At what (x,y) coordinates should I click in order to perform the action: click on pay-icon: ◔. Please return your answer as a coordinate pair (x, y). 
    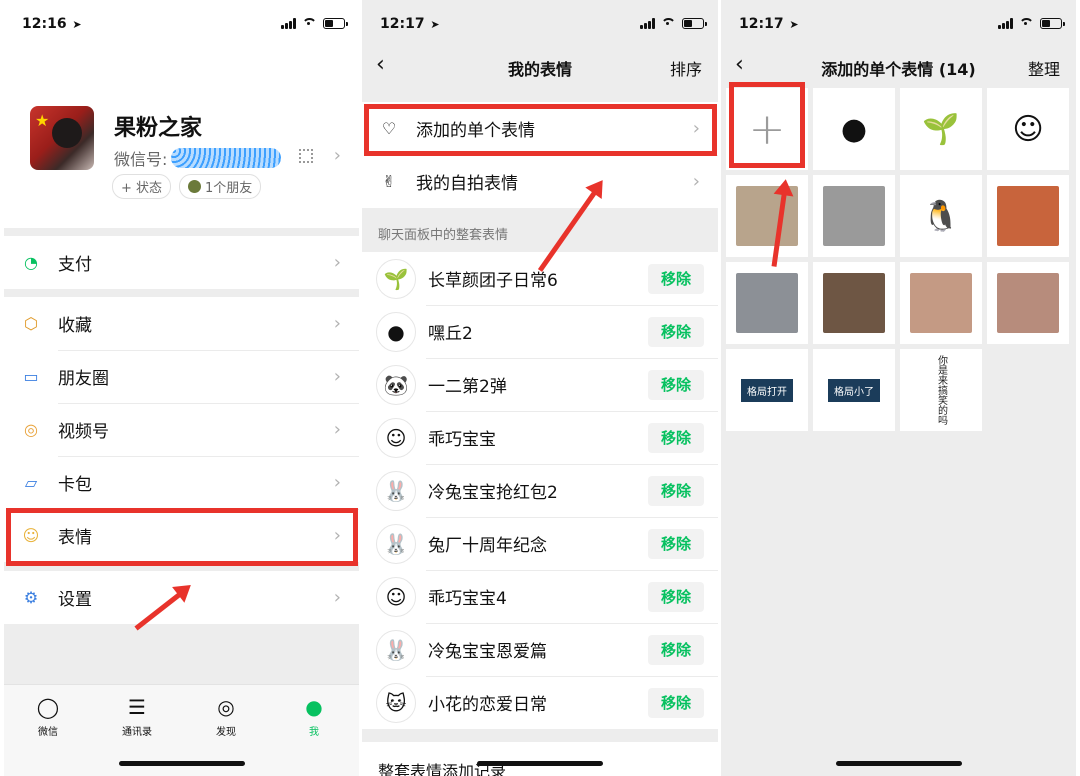
    Looking at the image, I should click on (31, 262).